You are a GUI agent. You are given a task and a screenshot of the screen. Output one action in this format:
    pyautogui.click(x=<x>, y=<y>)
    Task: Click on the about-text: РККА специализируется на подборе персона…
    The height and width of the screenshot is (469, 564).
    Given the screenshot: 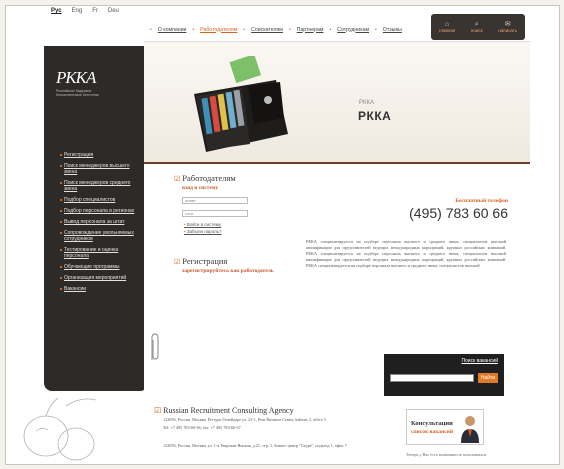 What is the action you would take?
    pyautogui.click(x=406, y=253)
    